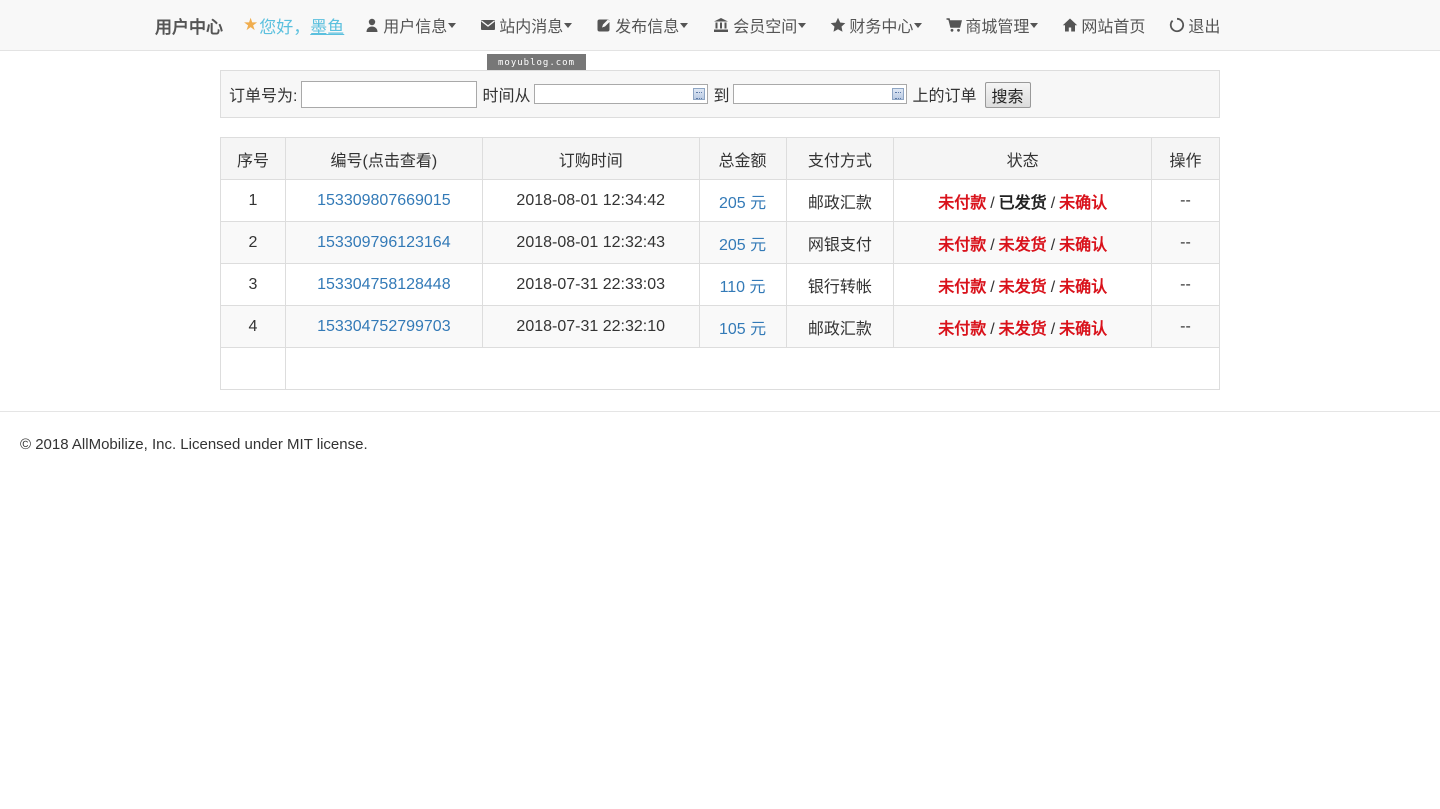 The image size is (1440, 809). What do you see at coordinates (1113, 27) in the screenshot?
I see `nav-item-label: 网站首页` at bounding box center [1113, 27].